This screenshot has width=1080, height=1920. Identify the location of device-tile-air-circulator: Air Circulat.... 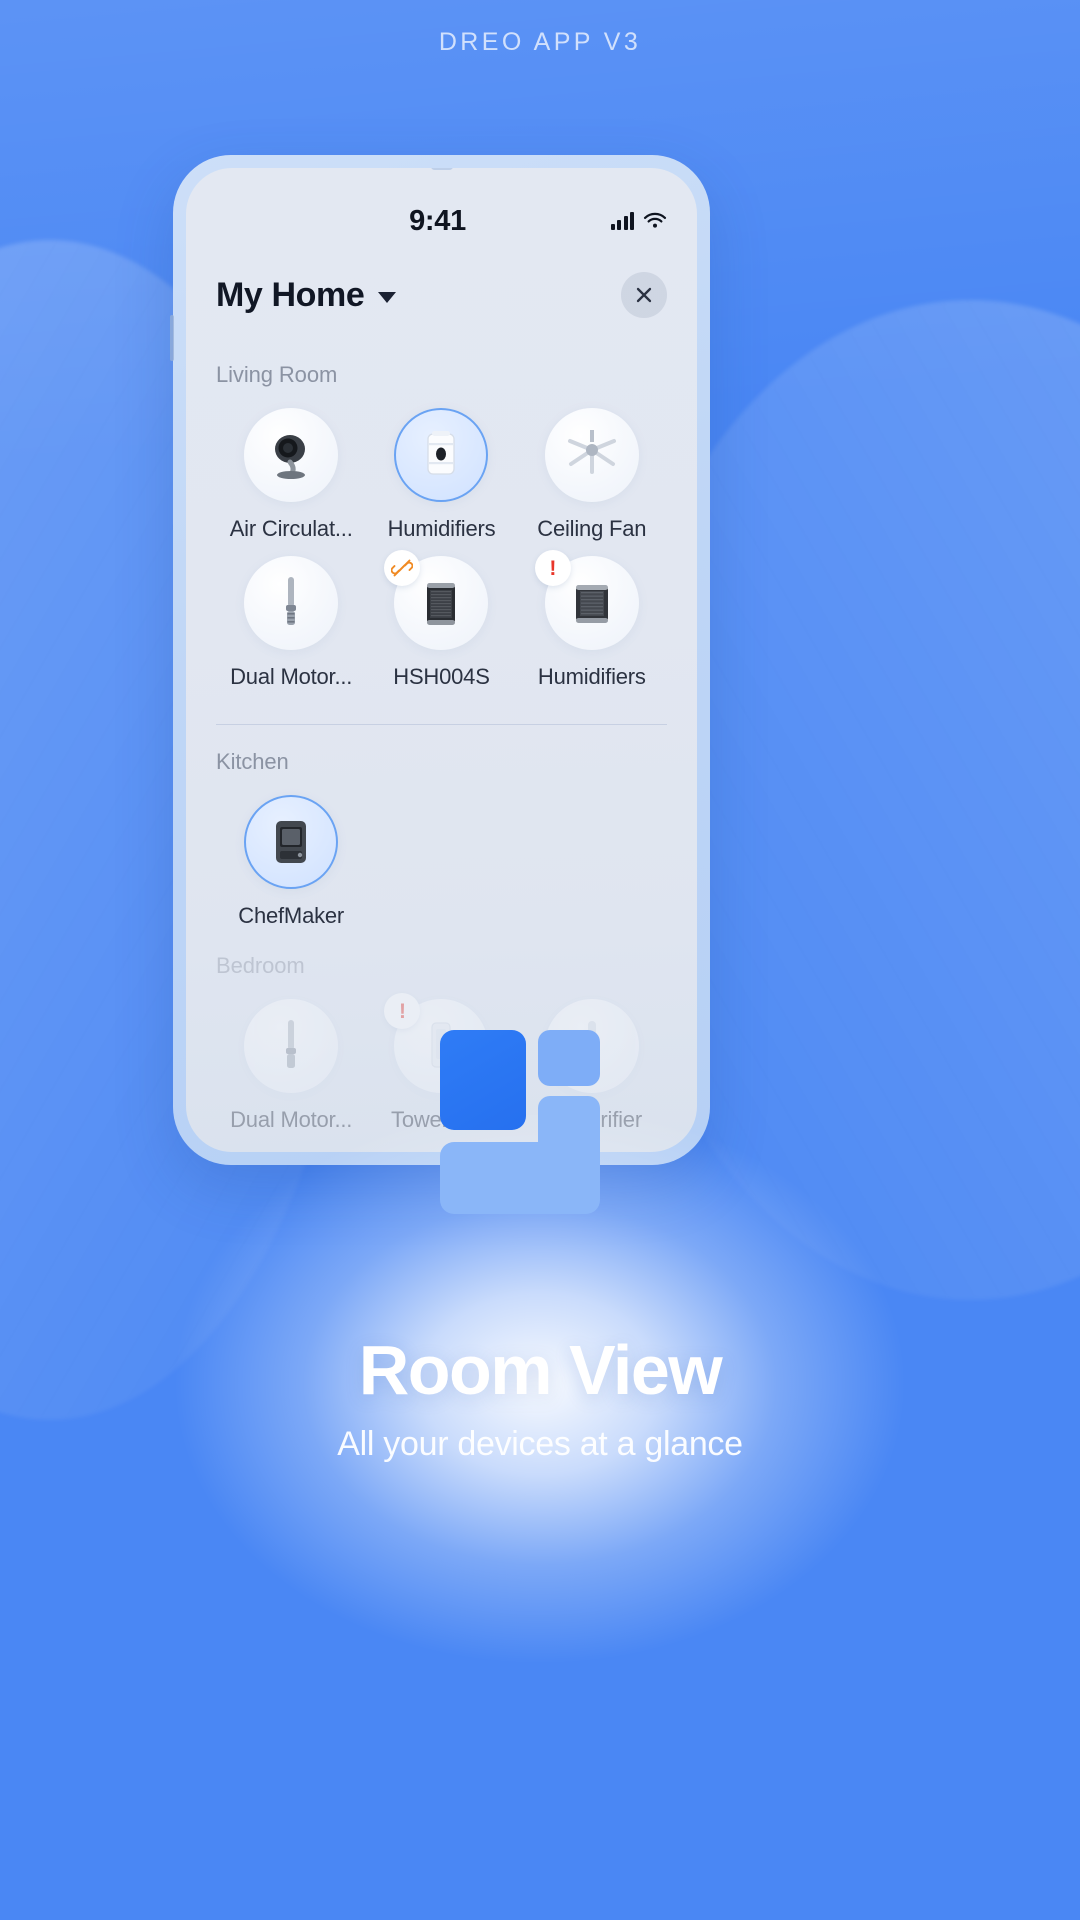
(291, 475).